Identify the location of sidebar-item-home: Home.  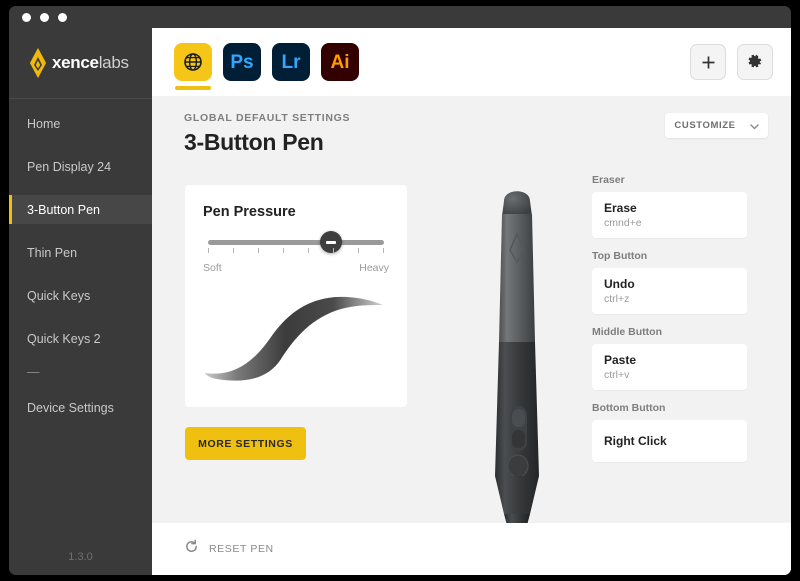
(80, 123).